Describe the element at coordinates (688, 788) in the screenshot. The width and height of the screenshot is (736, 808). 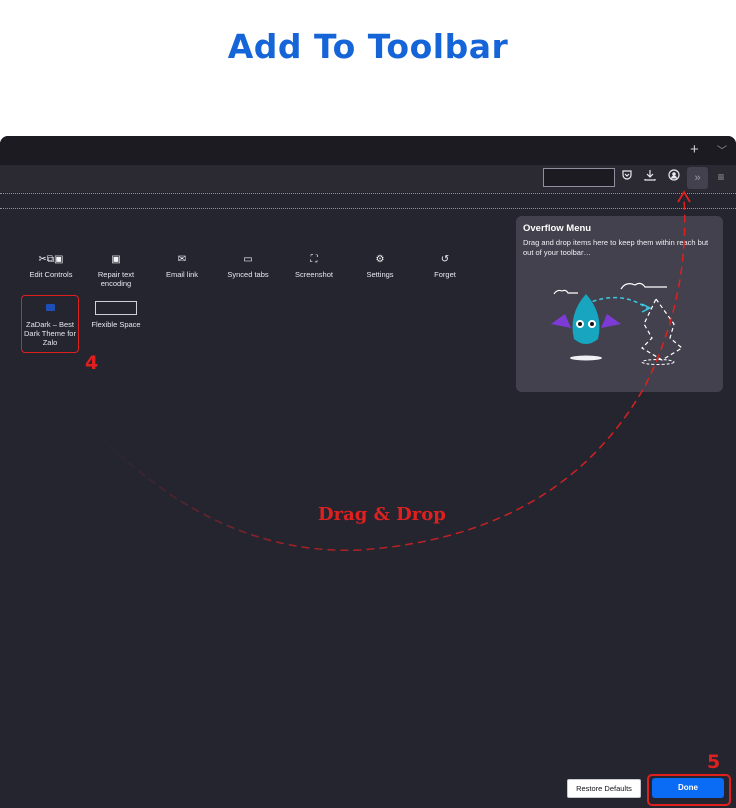
I see `done-button: Done` at that location.